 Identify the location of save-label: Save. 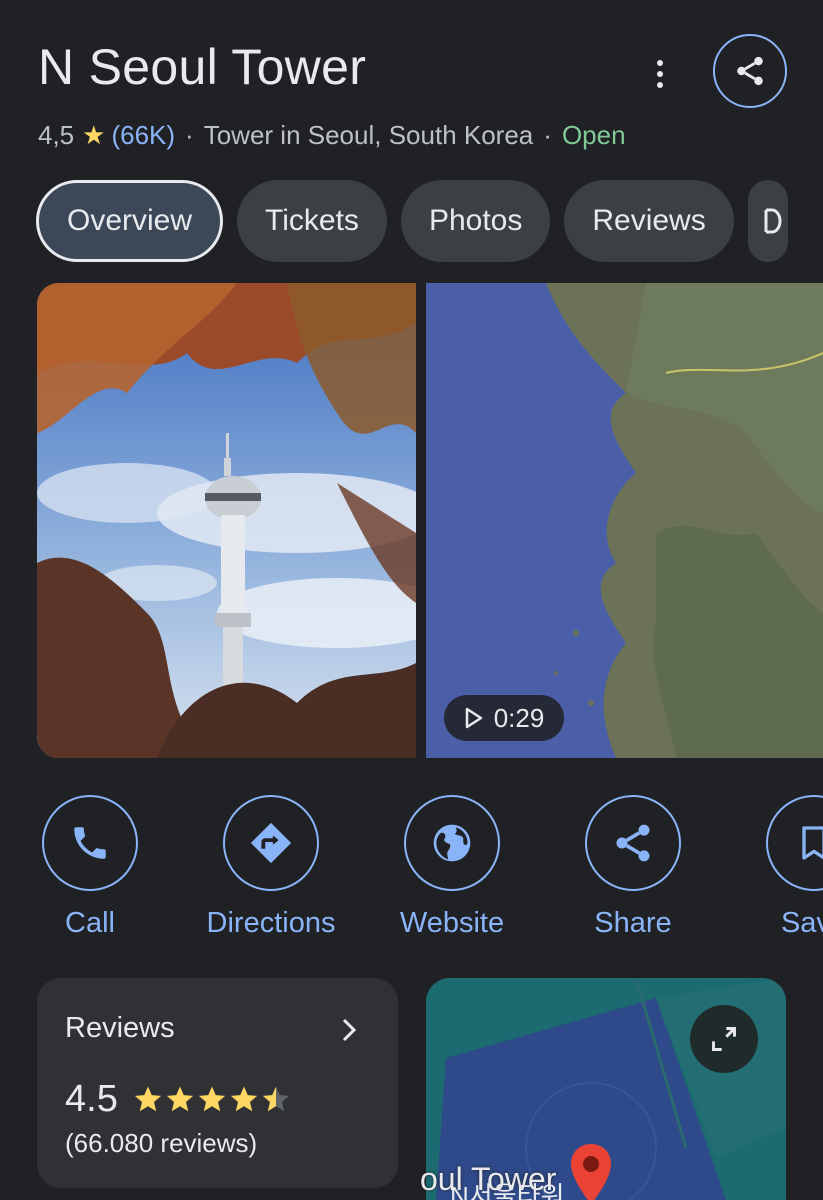
(801, 923).